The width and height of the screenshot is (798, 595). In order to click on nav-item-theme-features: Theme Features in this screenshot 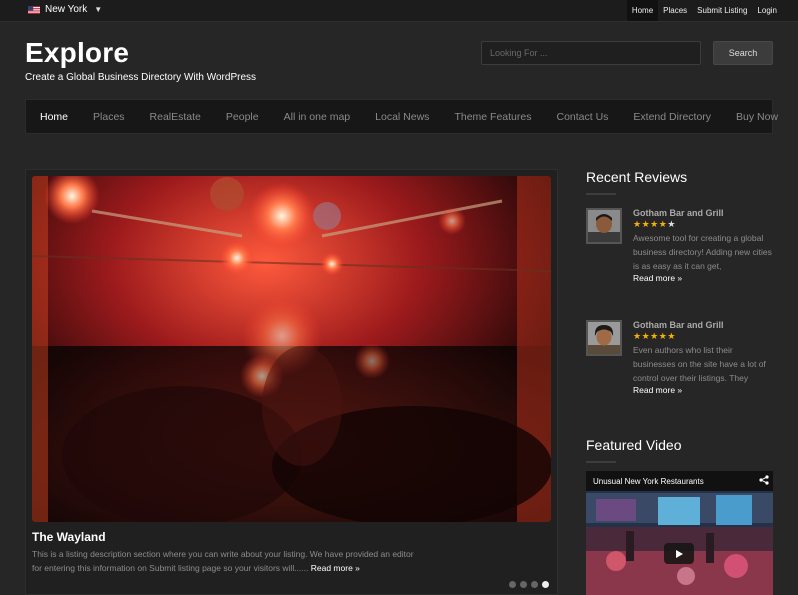, I will do `click(492, 117)`.